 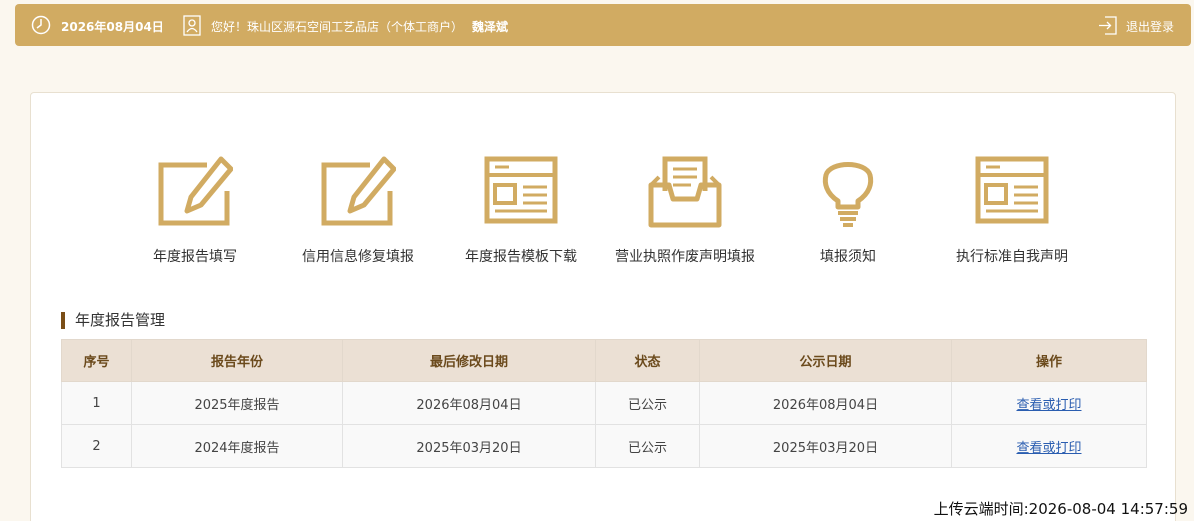 I want to click on row-index: 2, so click(x=96, y=446).